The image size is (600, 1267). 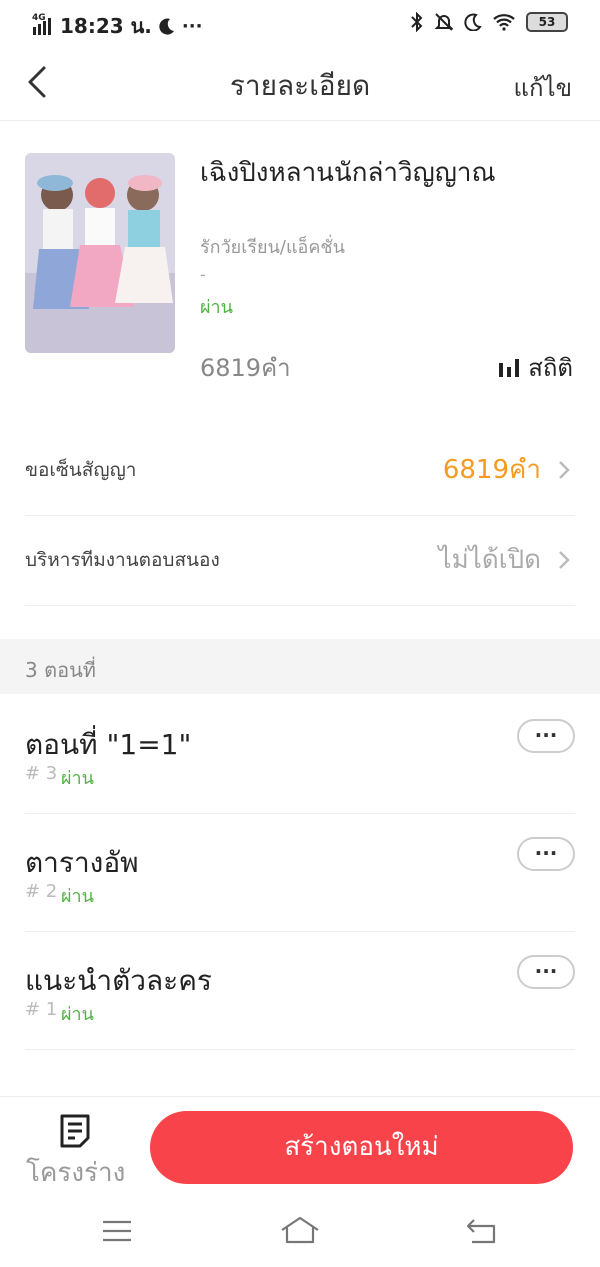 What do you see at coordinates (348, 173) in the screenshot?
I see `book-title: เฉิงปิงหลานนักล่าวิญญาณ` at bounding box center [348, 173].